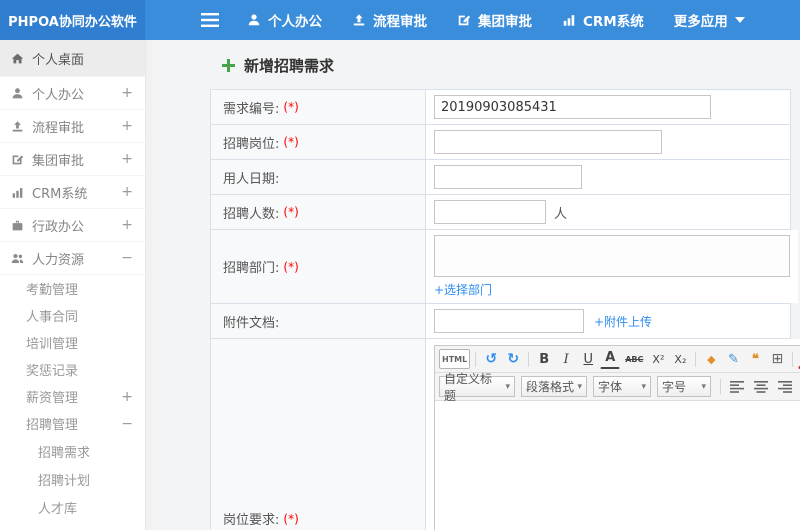 Image resolution: width=800 pixels, height=530 pixels. Describe the element at coordinates (468, 387) in the screenshot. I see `select-label: 自定义标题` at that location.